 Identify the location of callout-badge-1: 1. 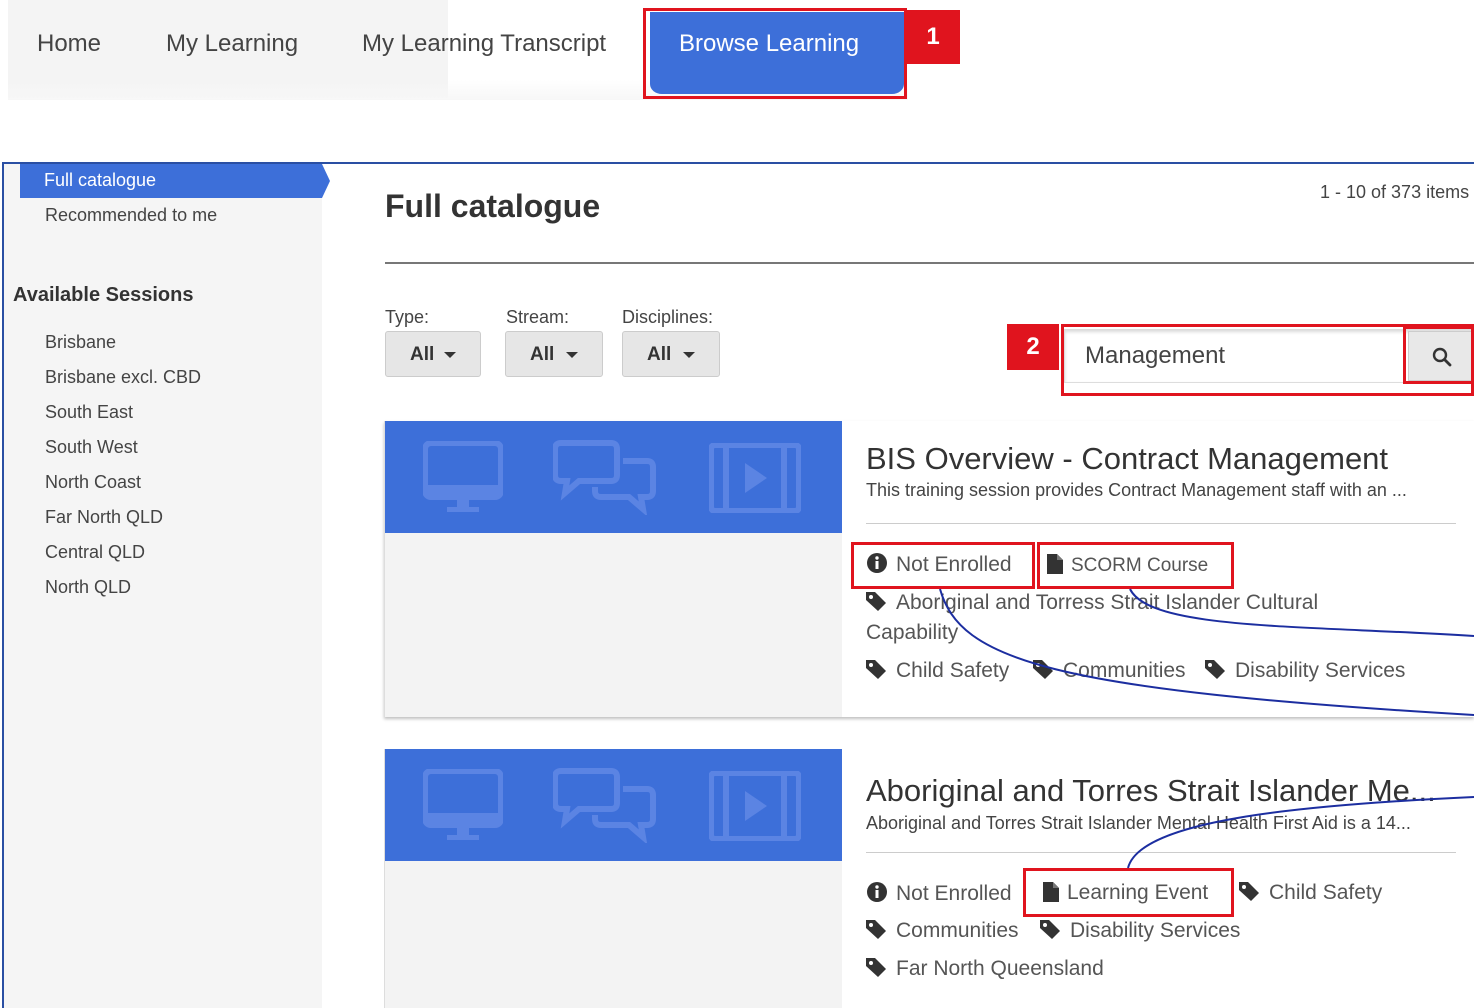
(933, 37).